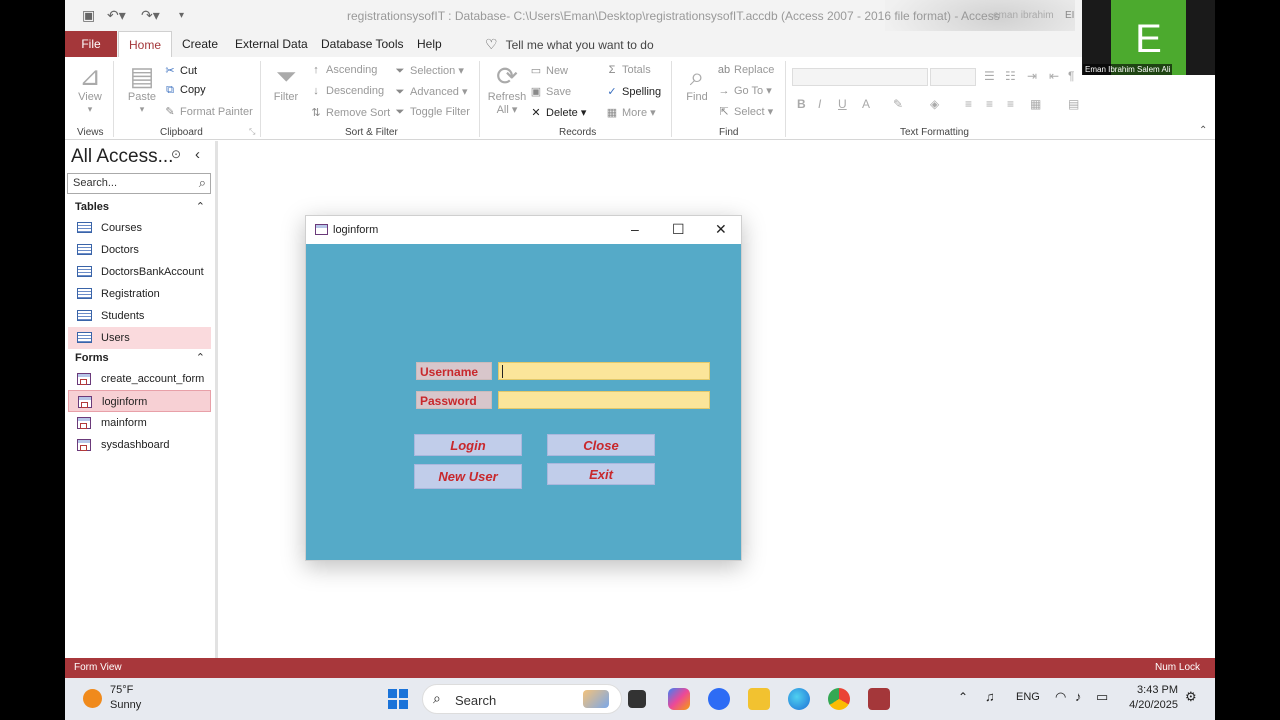 Image resolution: width=1280 pixels, height=720 pixels. I want to click on align-right-icon: ≡, so click(1010, 104).